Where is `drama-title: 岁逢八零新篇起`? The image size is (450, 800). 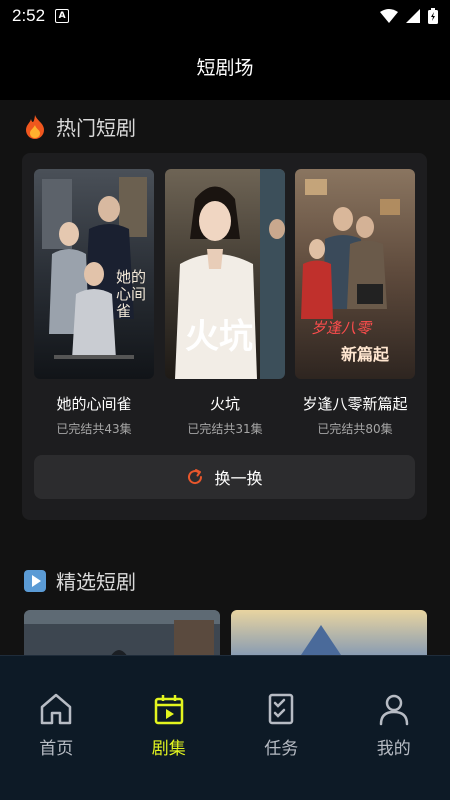 drama-title: 岁逢八零新篇起 is located at coordinates (355, 404).